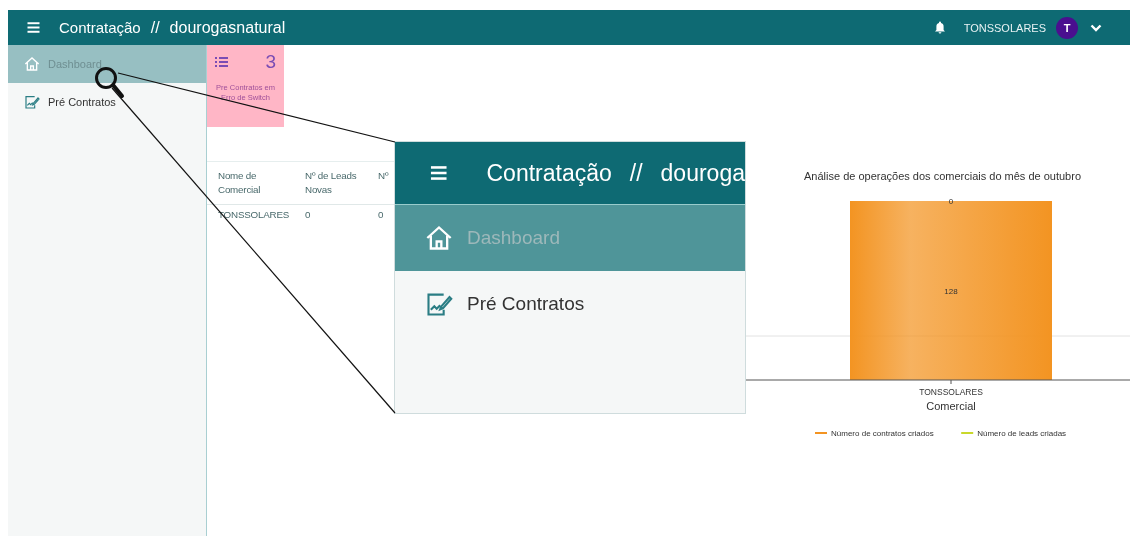 The image size is (1130, 536). What do you see at coordinates (951, 406) in the screenshot?
I see `axis-title: Comercial` at bounding box center [951, 406].